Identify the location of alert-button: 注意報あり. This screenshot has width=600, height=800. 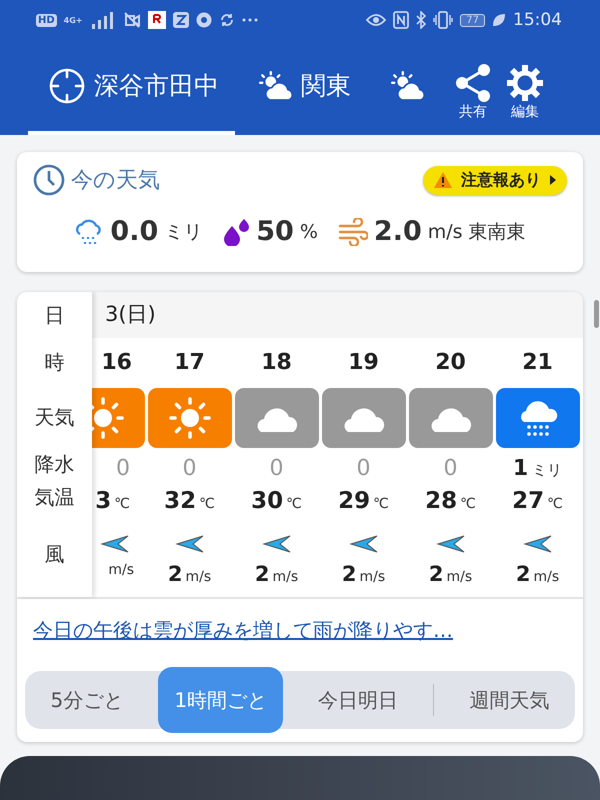
(495, 180).